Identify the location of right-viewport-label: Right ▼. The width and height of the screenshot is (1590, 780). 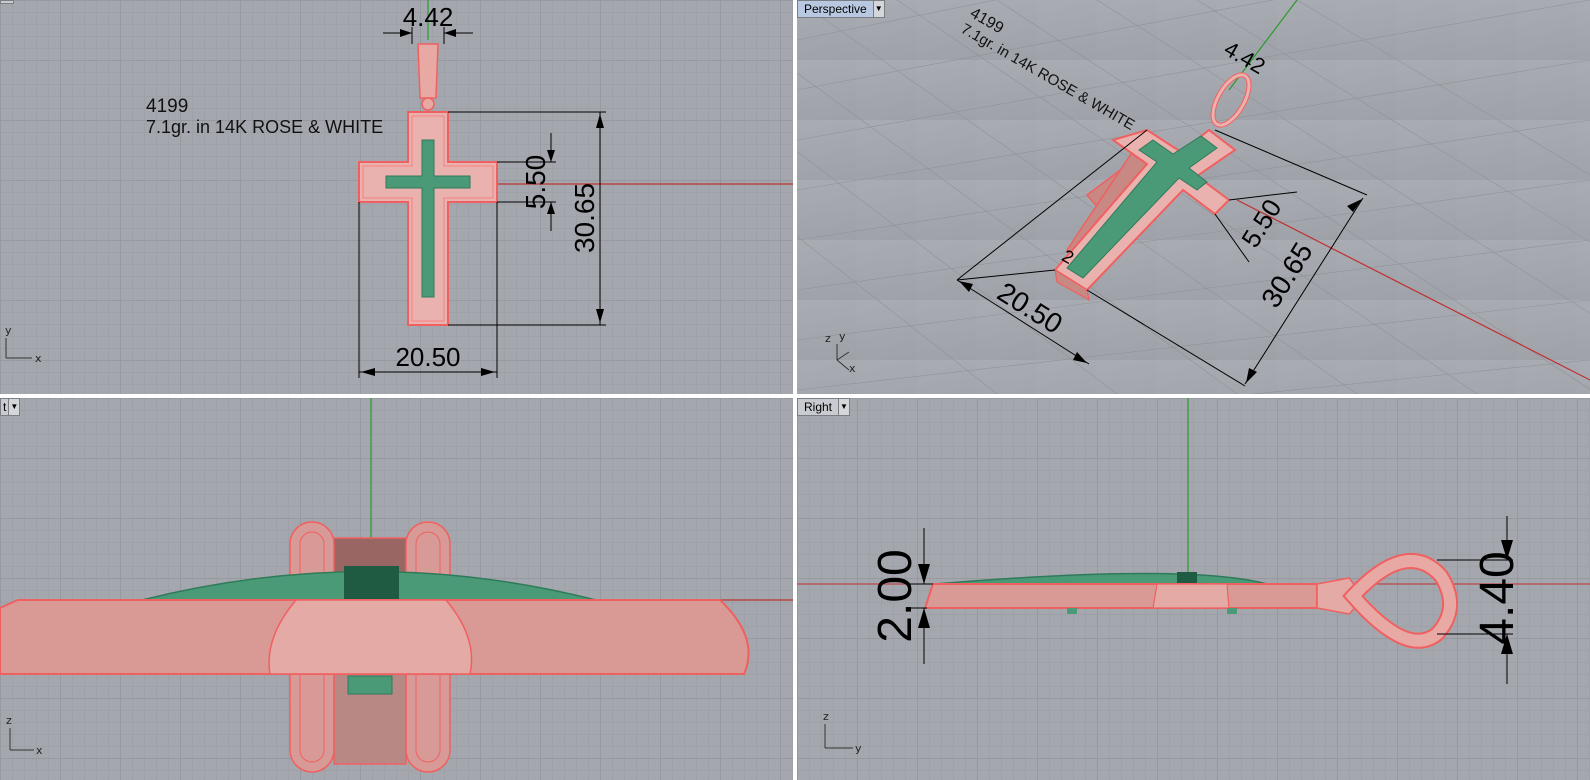
(824, 407).